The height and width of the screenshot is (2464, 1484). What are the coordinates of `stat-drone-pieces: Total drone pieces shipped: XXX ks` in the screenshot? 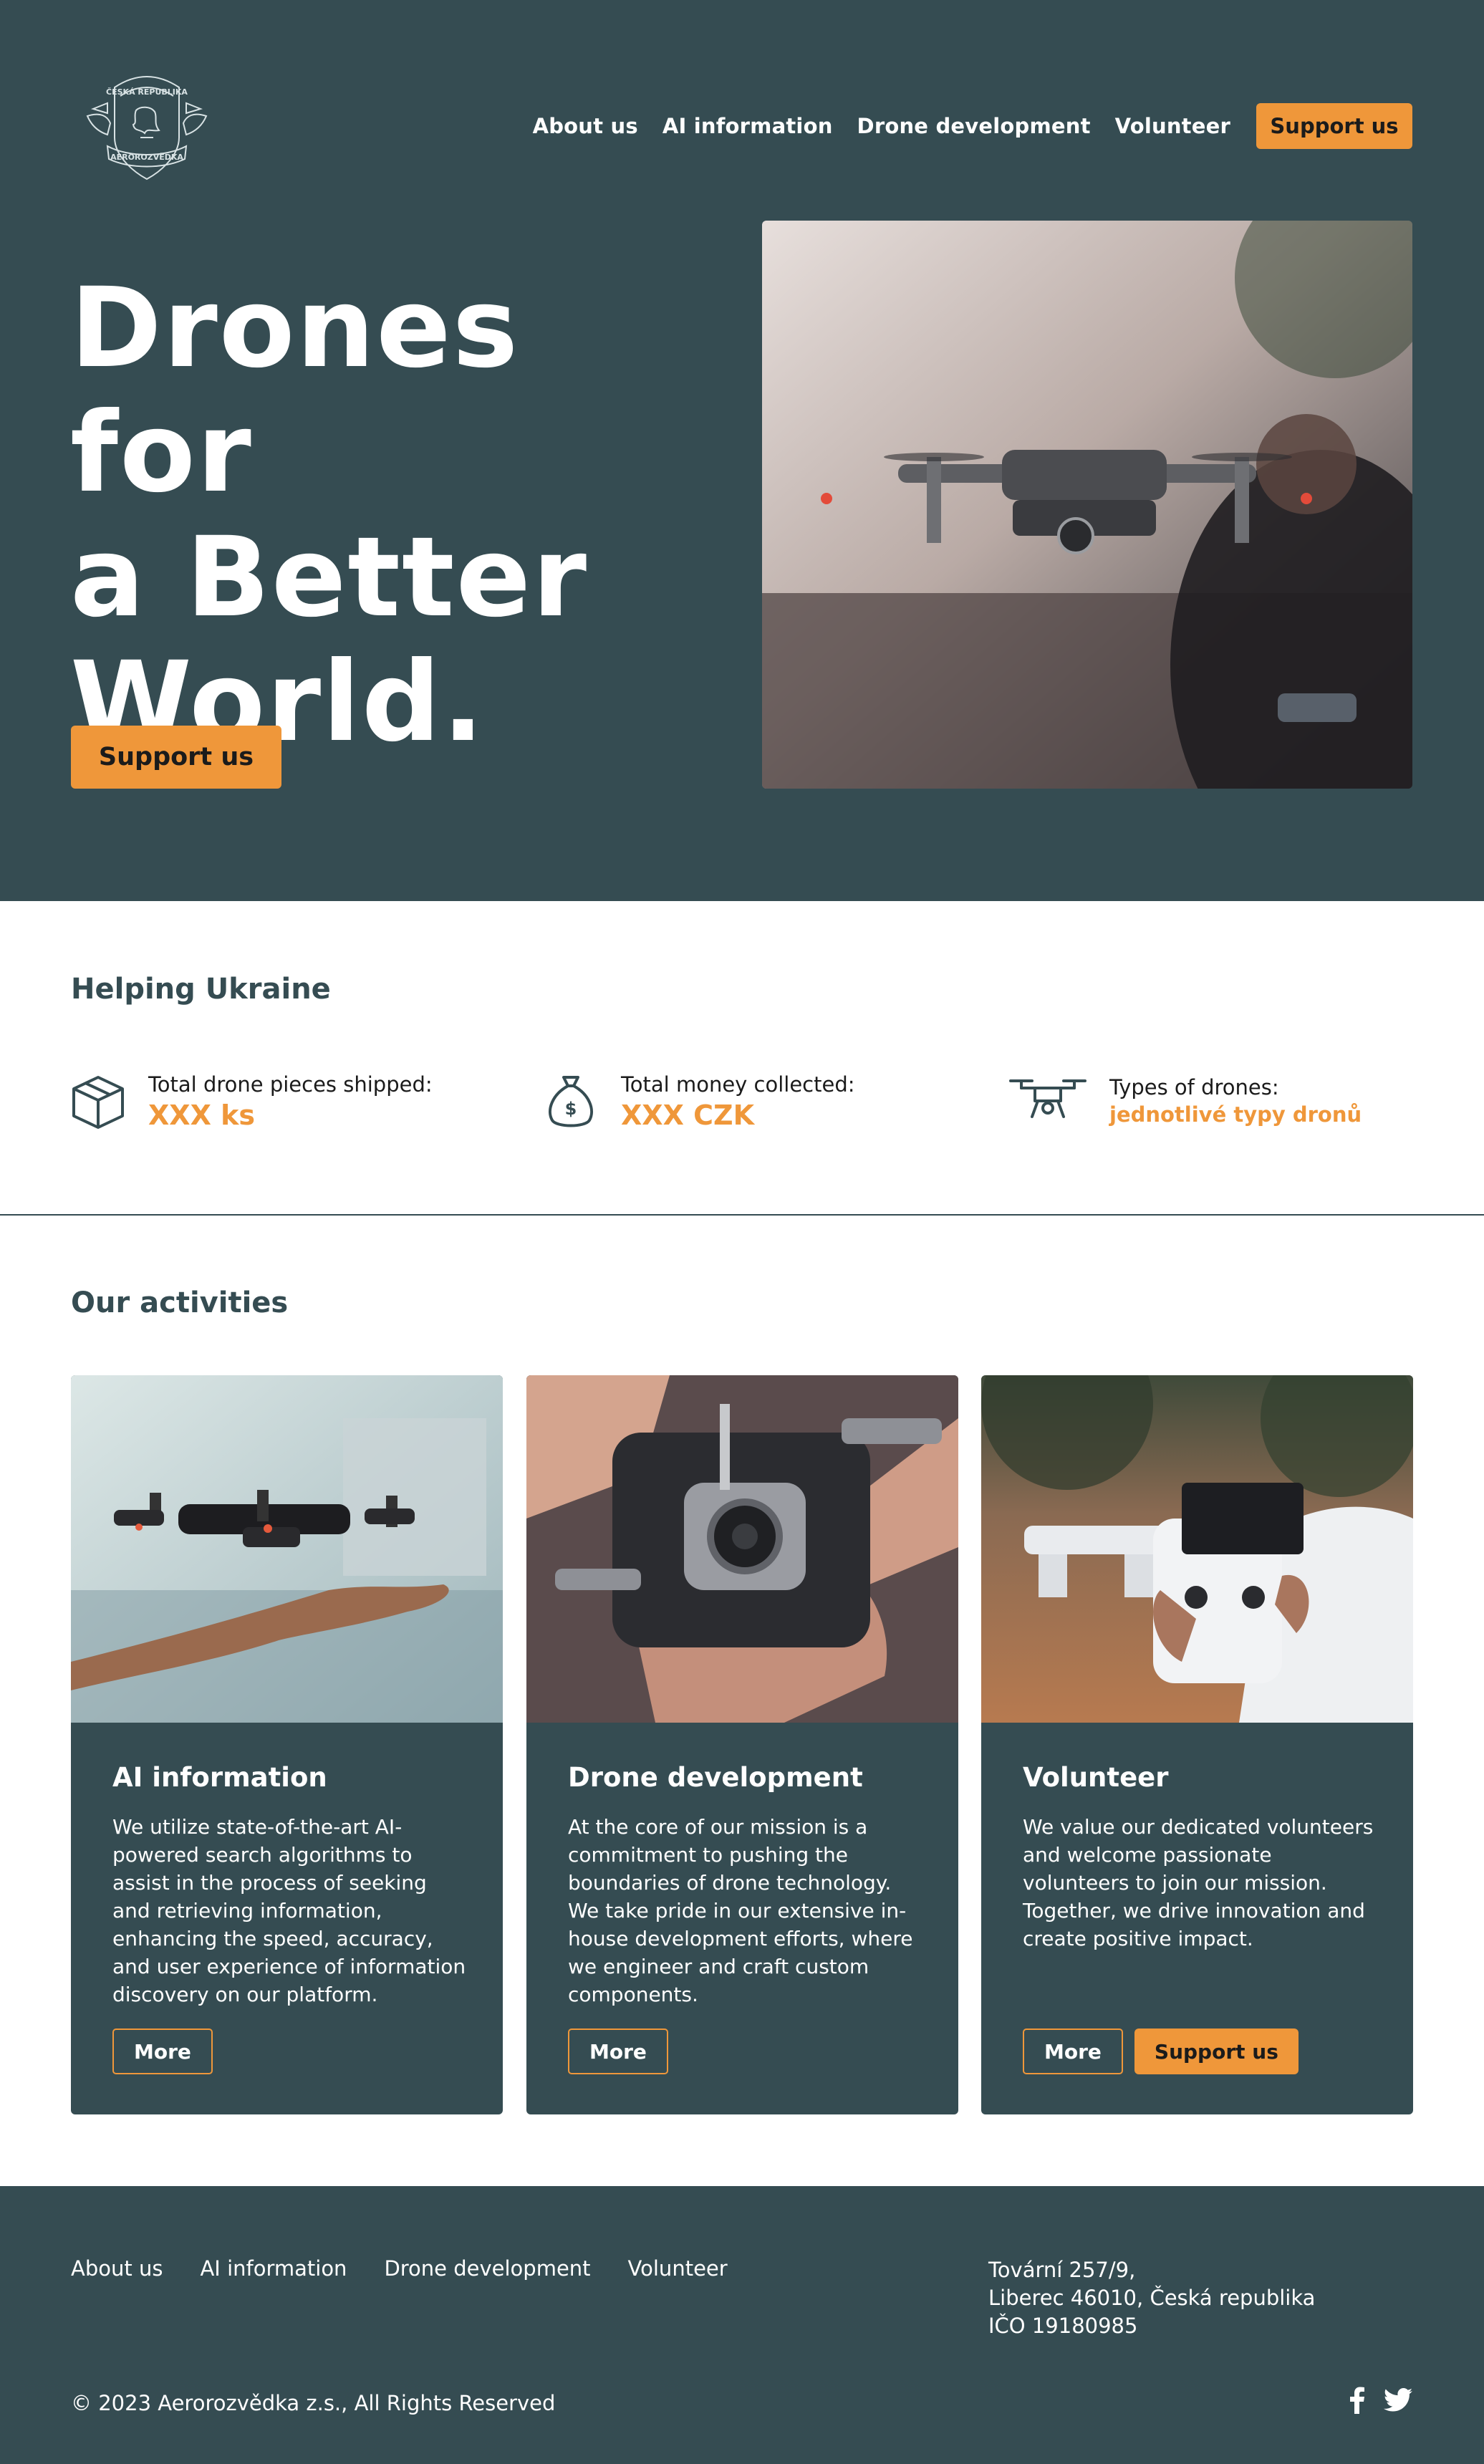 It's located at (251, 1101).